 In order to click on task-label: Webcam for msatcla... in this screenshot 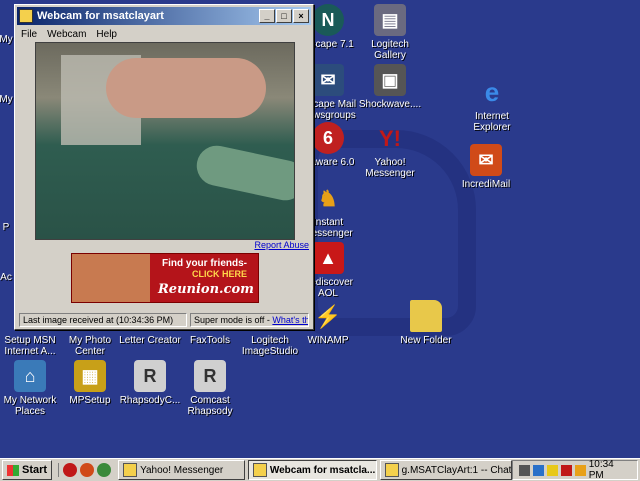, I will do `click(322, 470)`.